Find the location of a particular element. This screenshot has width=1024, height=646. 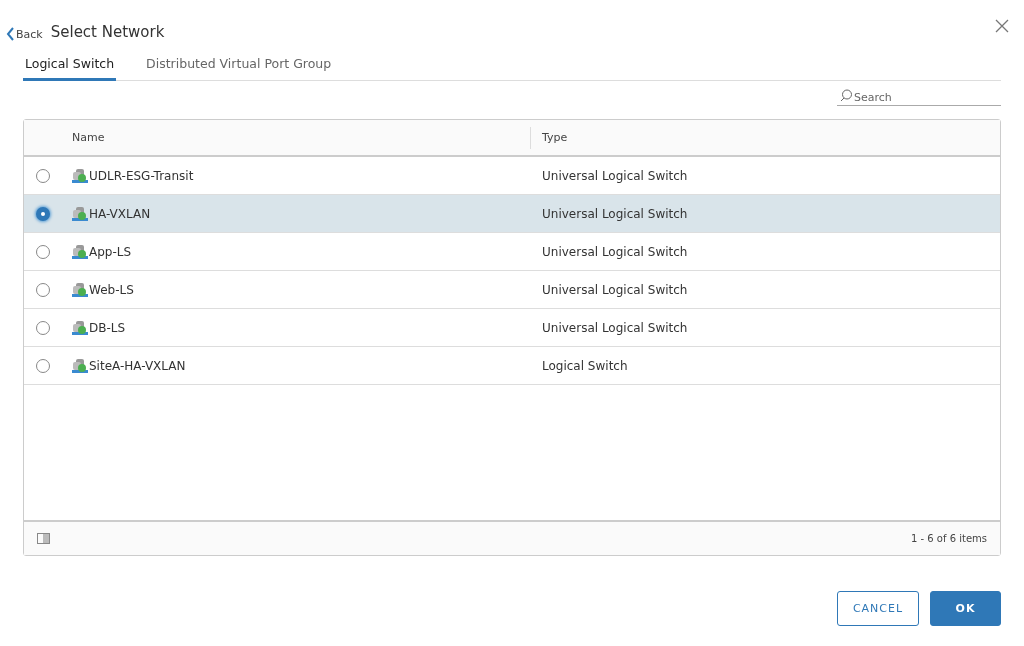

tab: Logical Switch is located at coordinates (70, 65).